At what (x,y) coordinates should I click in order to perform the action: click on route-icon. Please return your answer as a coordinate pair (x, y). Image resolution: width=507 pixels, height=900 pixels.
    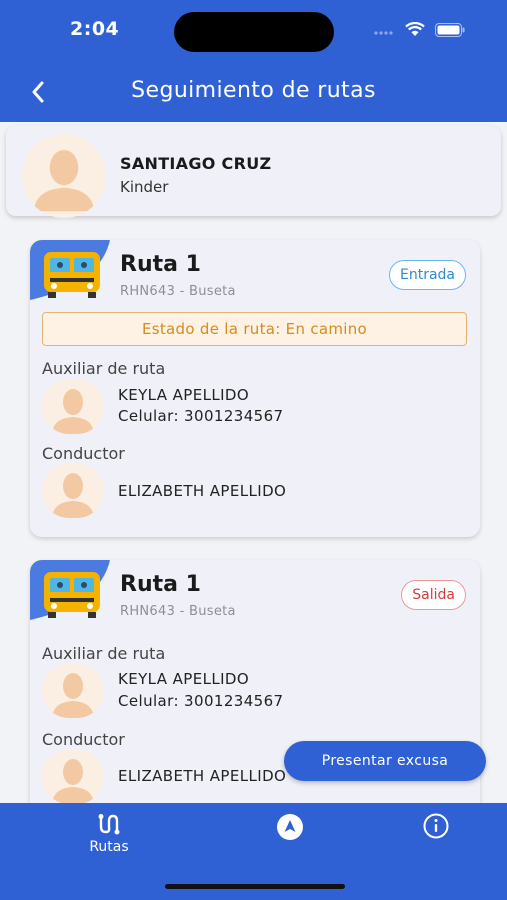
    Looking at the image, I should click on (109, 824).